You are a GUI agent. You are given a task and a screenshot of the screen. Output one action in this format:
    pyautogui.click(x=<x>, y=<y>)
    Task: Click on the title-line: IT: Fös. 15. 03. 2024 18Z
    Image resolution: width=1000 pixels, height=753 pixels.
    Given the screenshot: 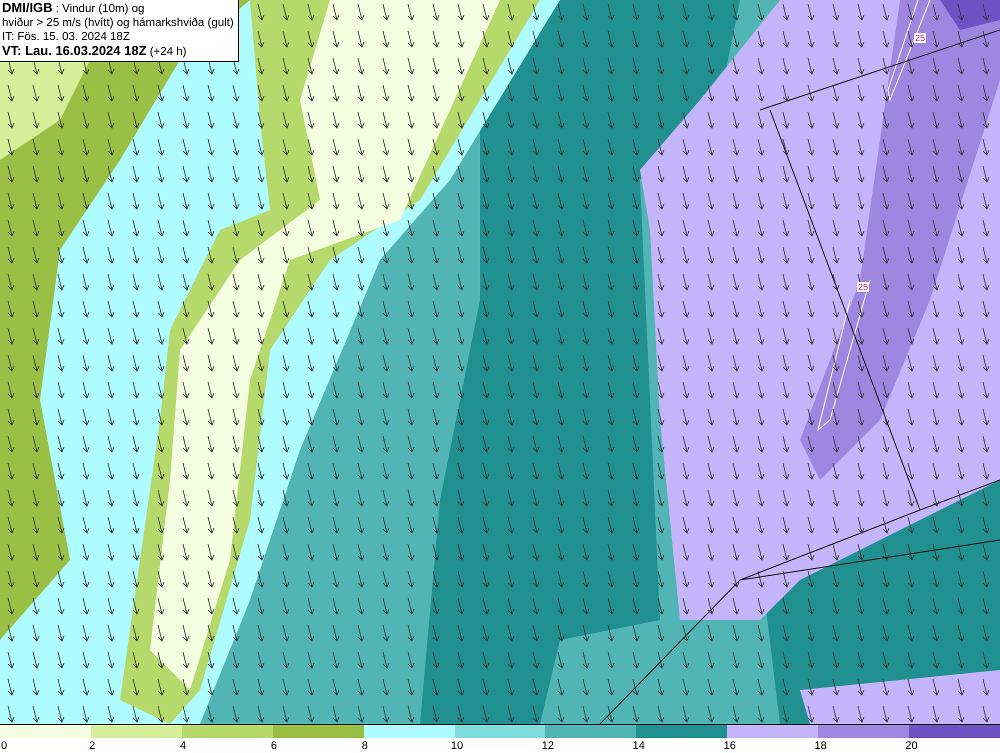 What is the action you would take?
    pyautogui.click(x=66, y=37)
    